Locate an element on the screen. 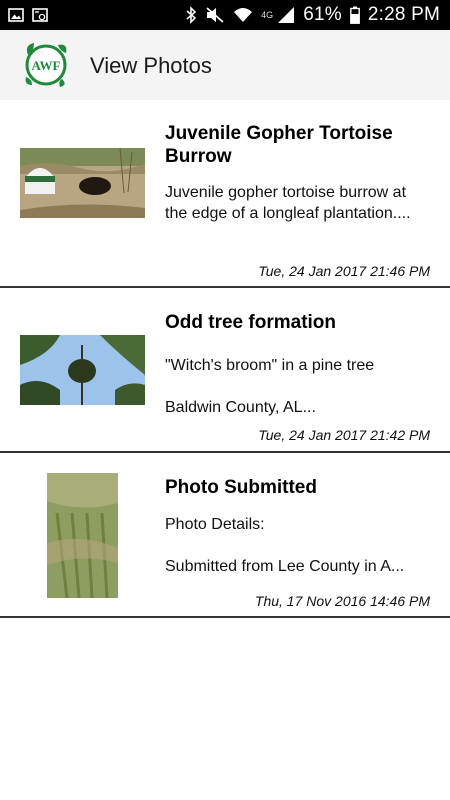 The width and height of the screenshot is (450, 800). photo-title: Juvenile Gopher Tortoise Burrow is located at coordinates (279, 145).